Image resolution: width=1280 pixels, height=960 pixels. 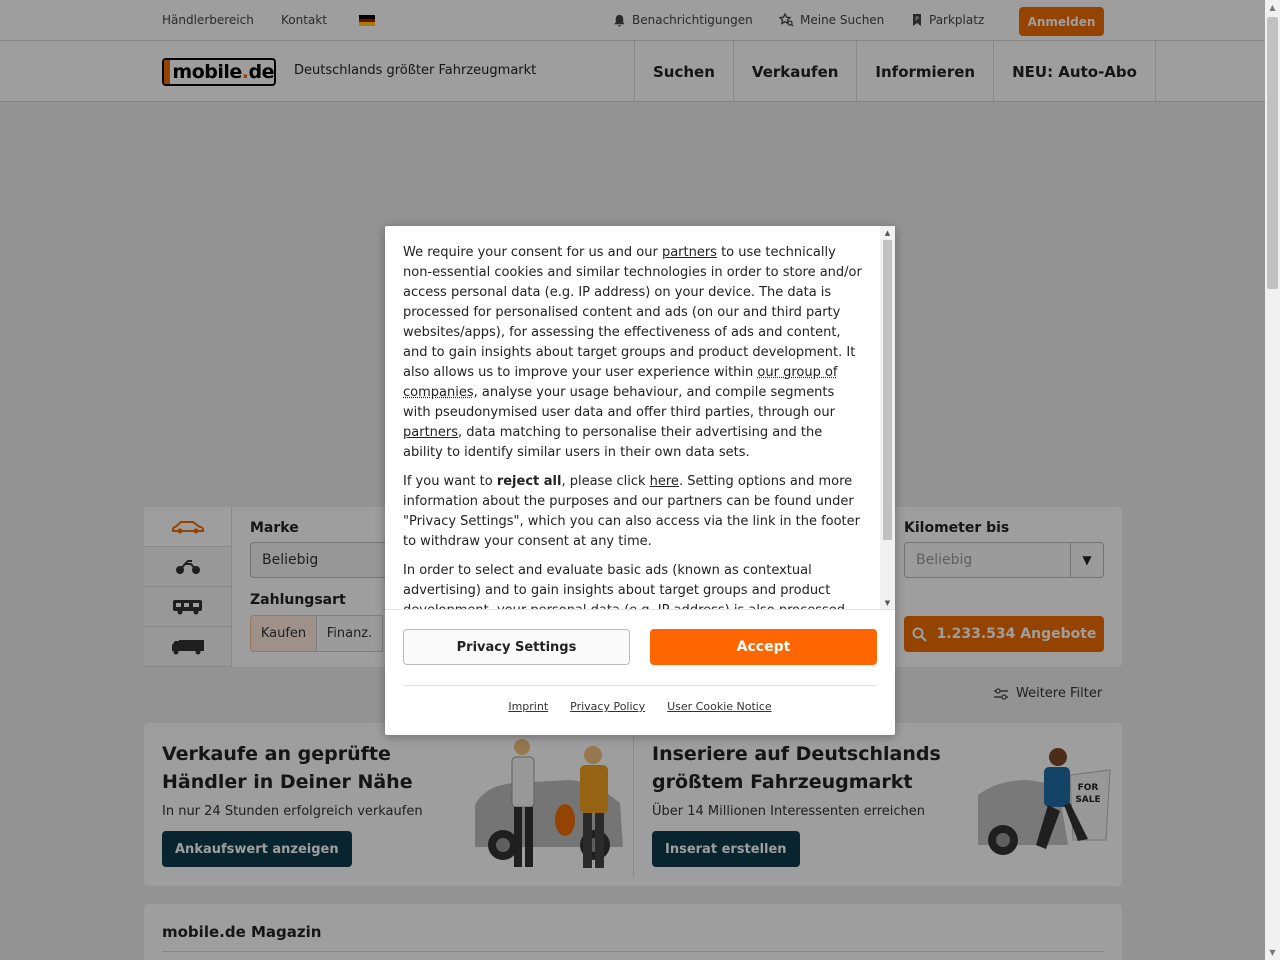 I want to click on consent-scroll-thumb, so click(x=887, y=390).